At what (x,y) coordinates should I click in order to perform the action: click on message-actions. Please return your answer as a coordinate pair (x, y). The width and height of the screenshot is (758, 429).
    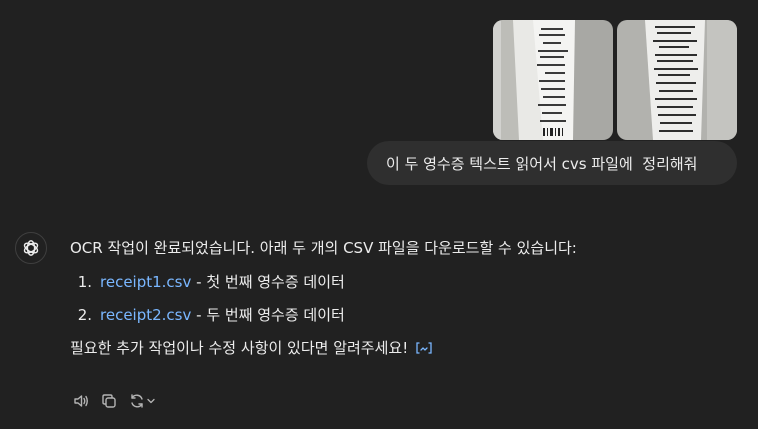
    Looking at the image, I should click on (114, 401).